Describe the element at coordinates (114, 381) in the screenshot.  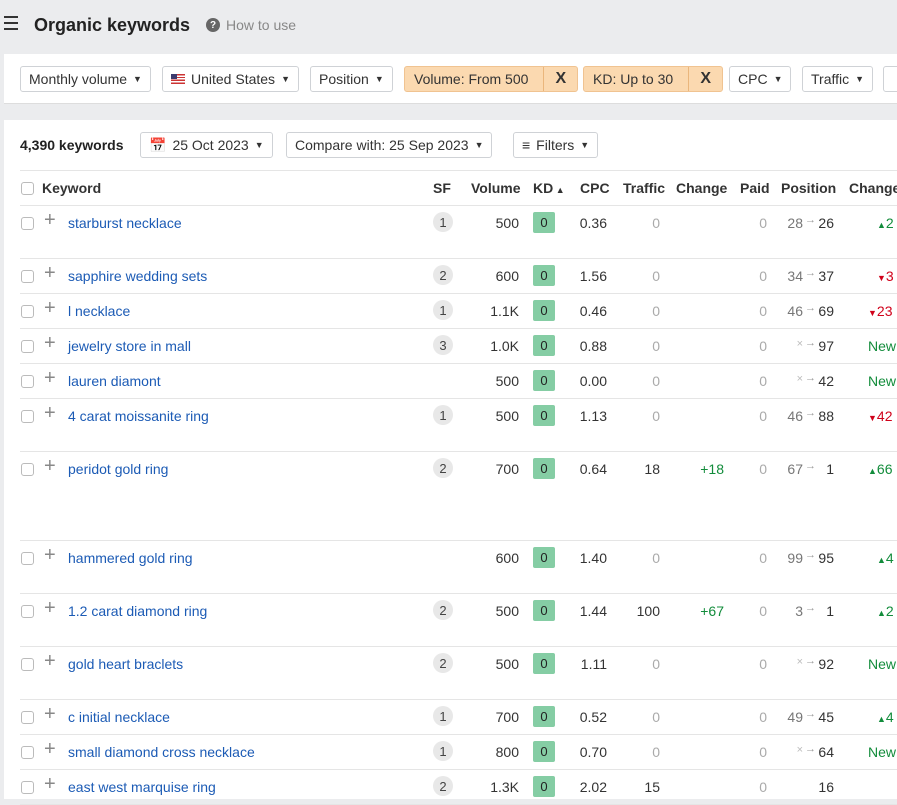
I see `keyword-link: lauren diamont` at that location.